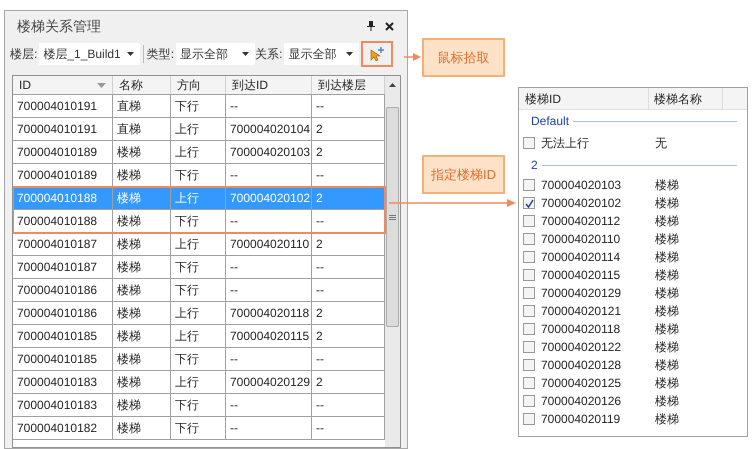 This screenshot has height=449, width=755. What do you see at coordinates (199, 152) in the screenshot?
I see `table-row: 700004010189 楼梯 上行 700004020103 2` at bounding box center [199, 152].